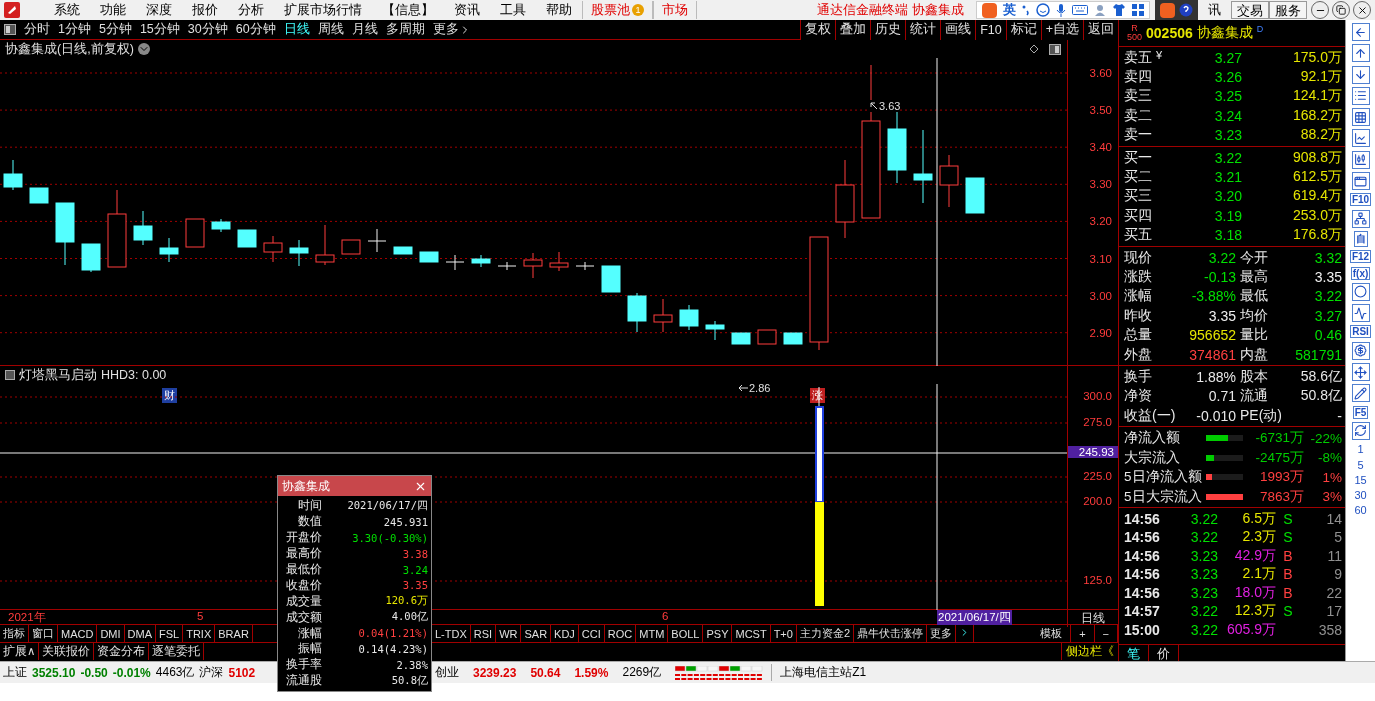 Image resolution: width=1375 pixels, height=701 pixels. I want to click on bottom-tab: 扩展∧, so click(20, 651).